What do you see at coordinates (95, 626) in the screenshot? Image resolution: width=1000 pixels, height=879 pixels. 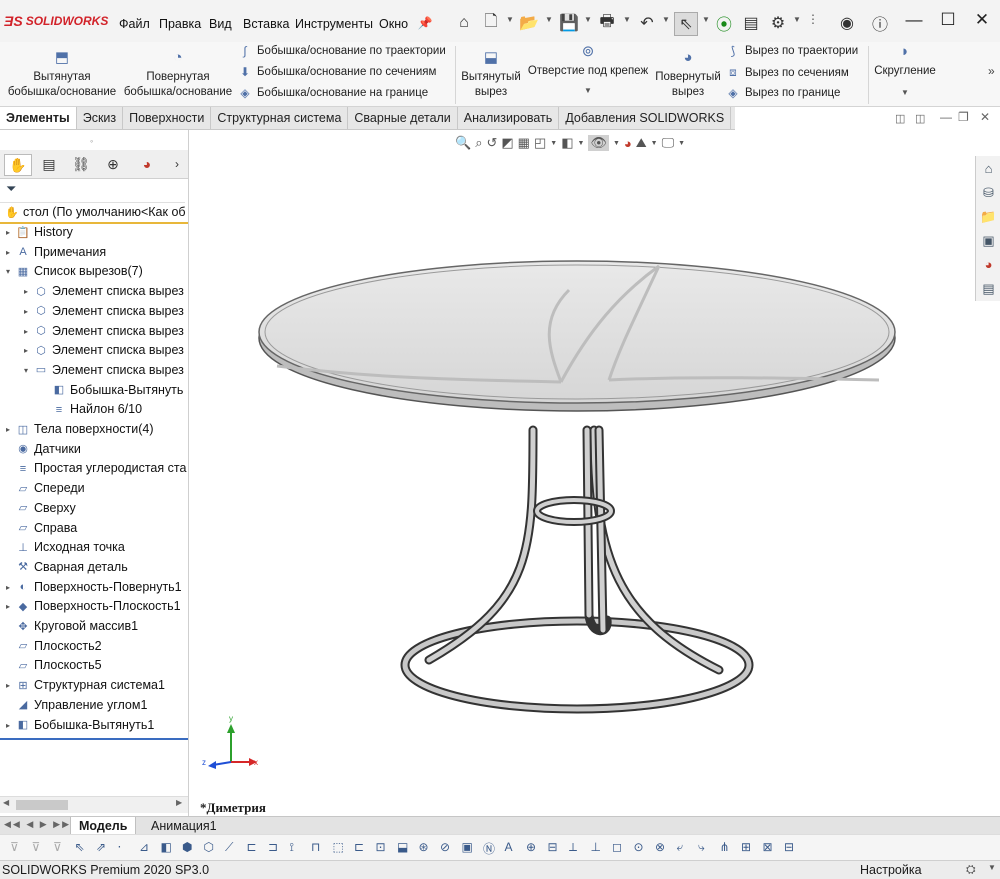 I see `tree-item: ✥ Круговой массив1` at bounding box center [95, 626].